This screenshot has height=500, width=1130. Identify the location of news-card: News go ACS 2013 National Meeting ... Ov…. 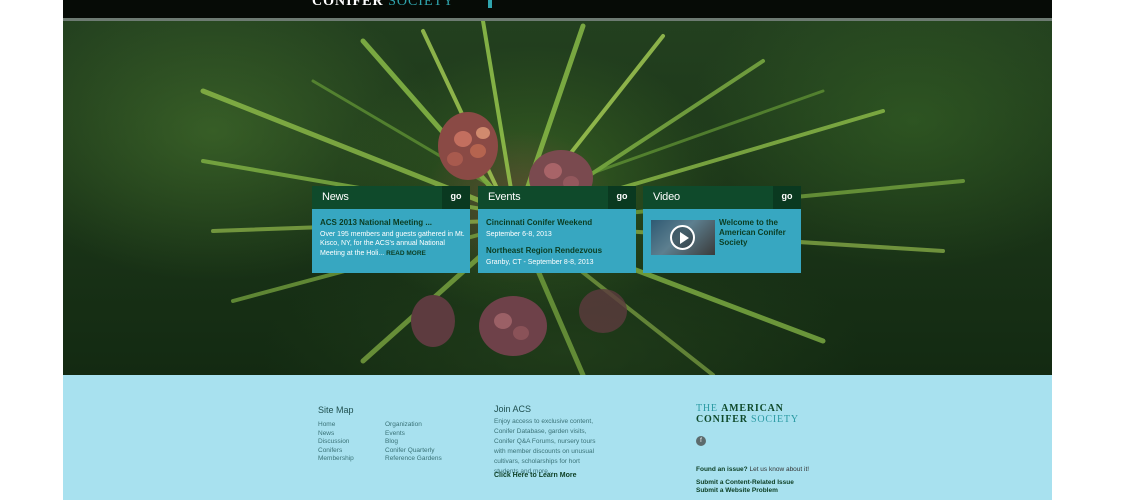
(391, 229).